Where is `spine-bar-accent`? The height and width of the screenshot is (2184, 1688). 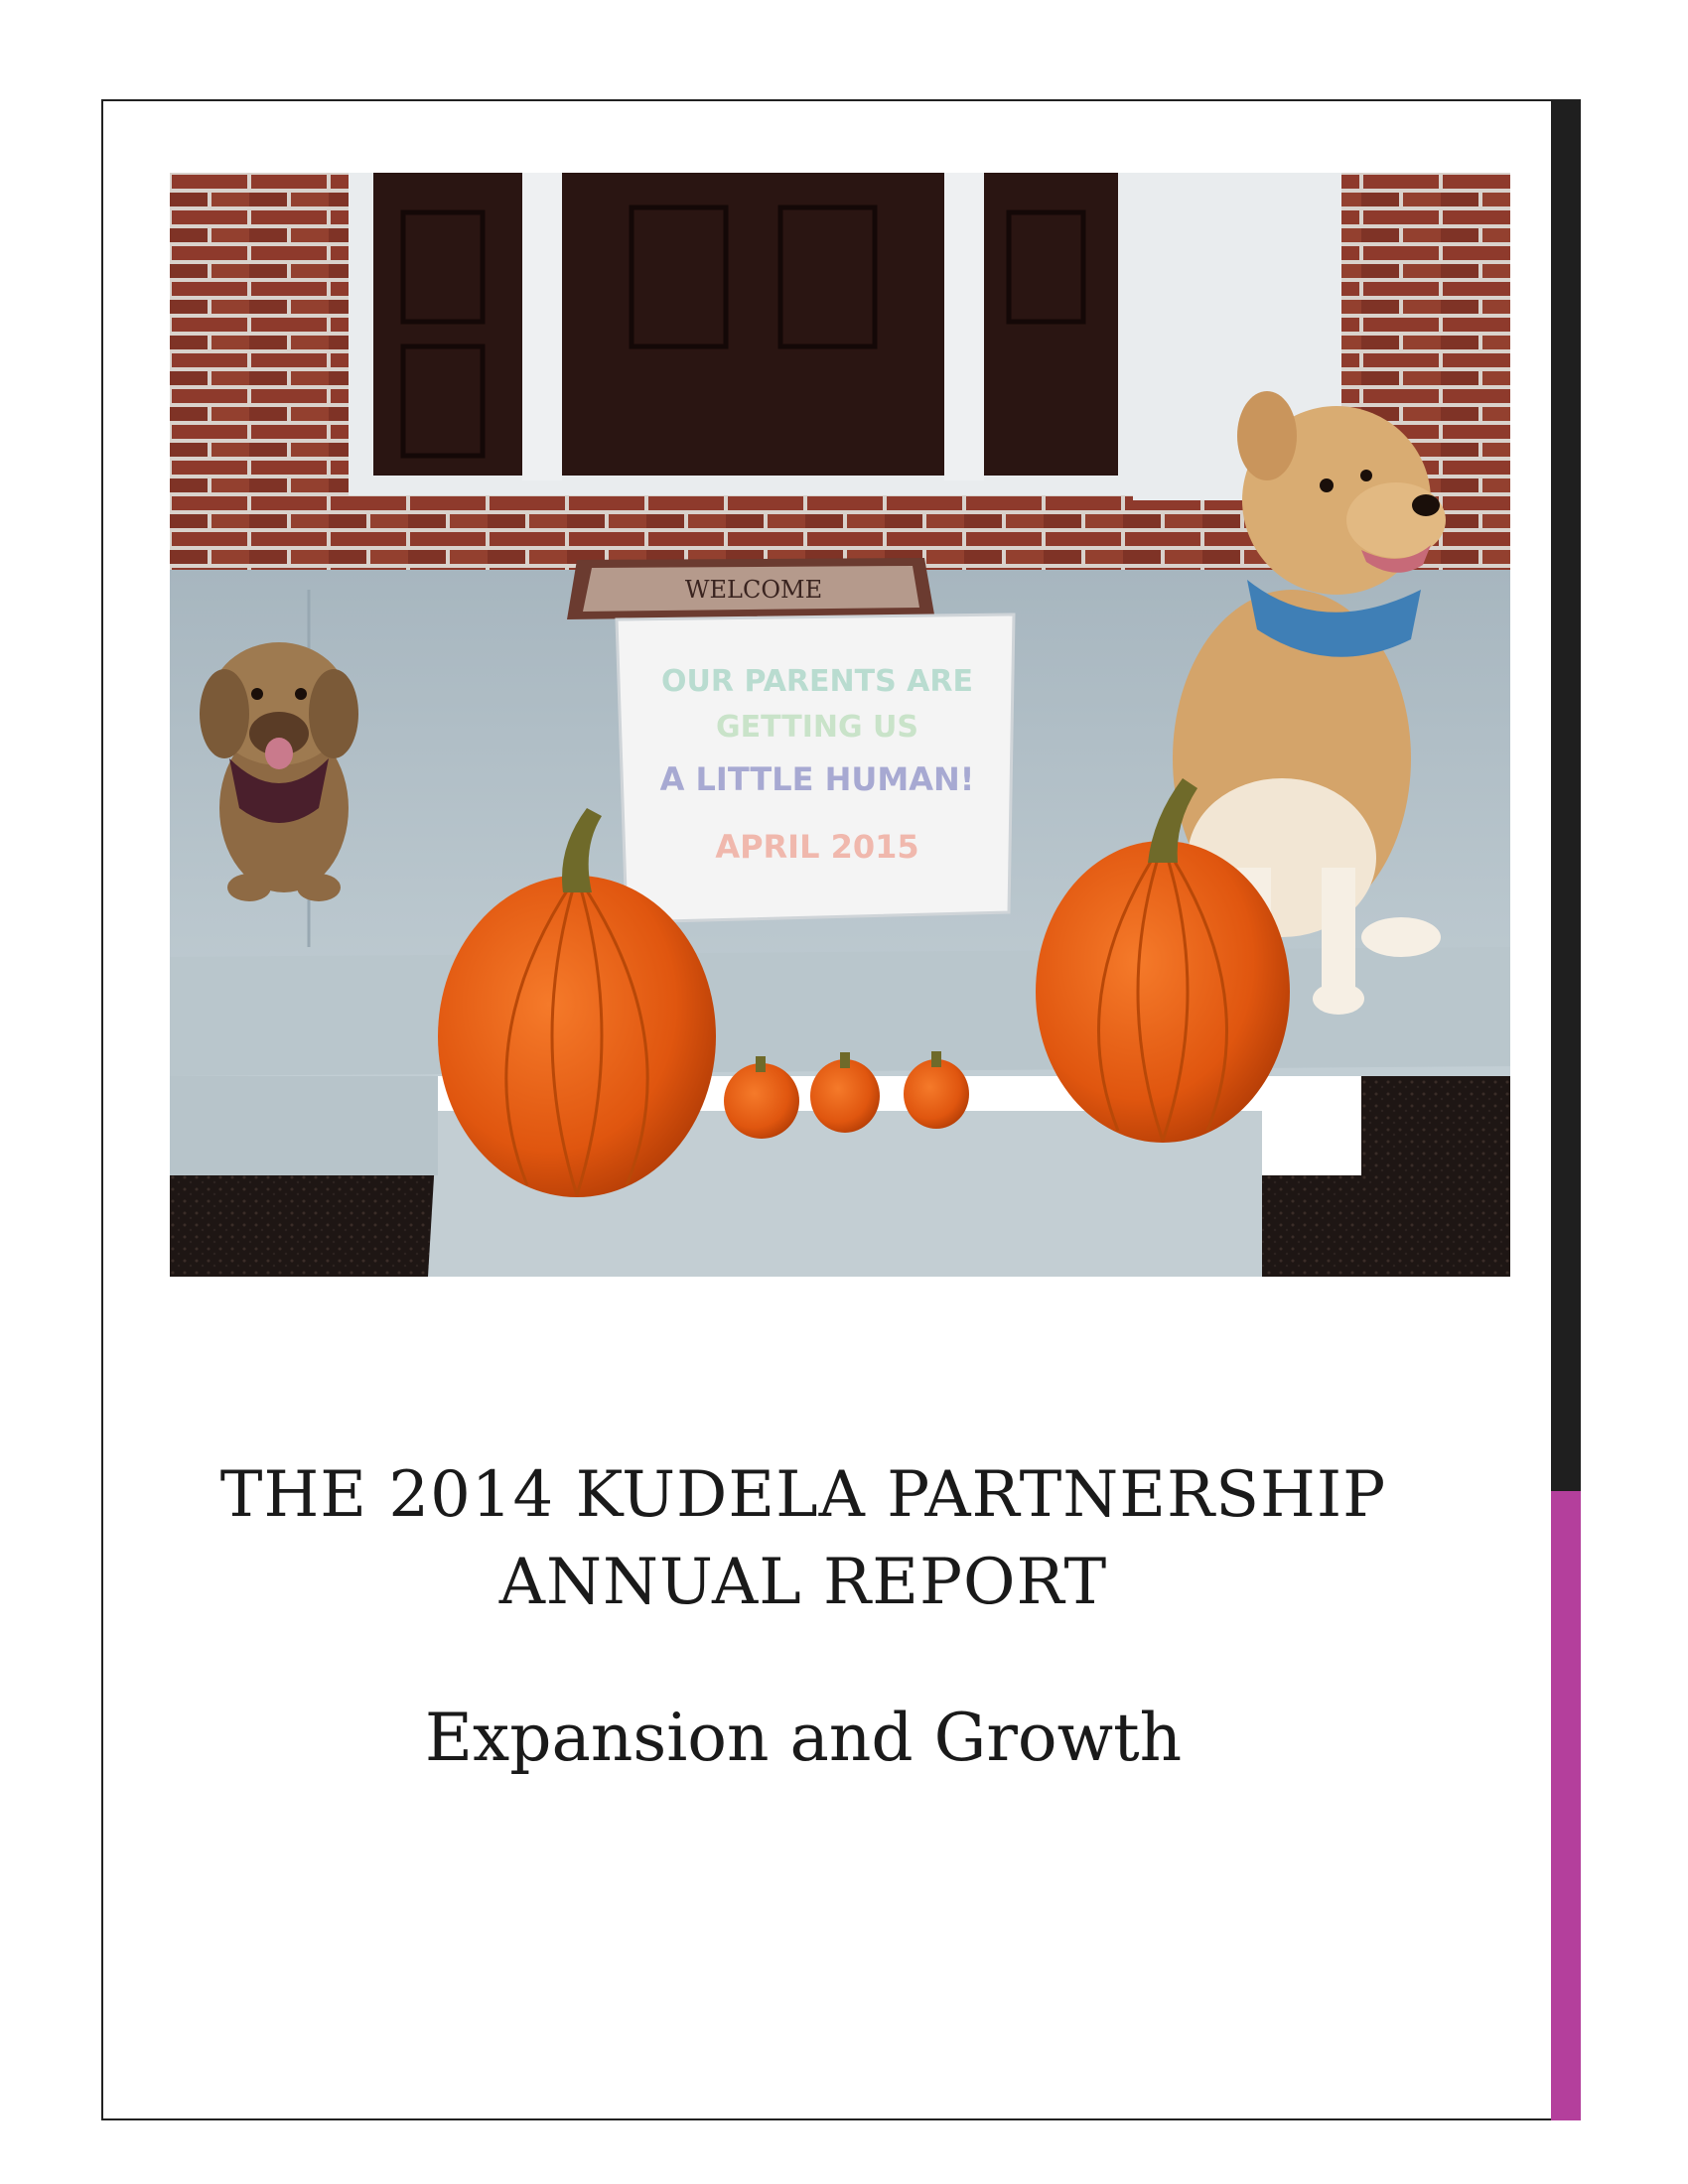 spine-bar-accent is located at coordinates (1566, 1805).